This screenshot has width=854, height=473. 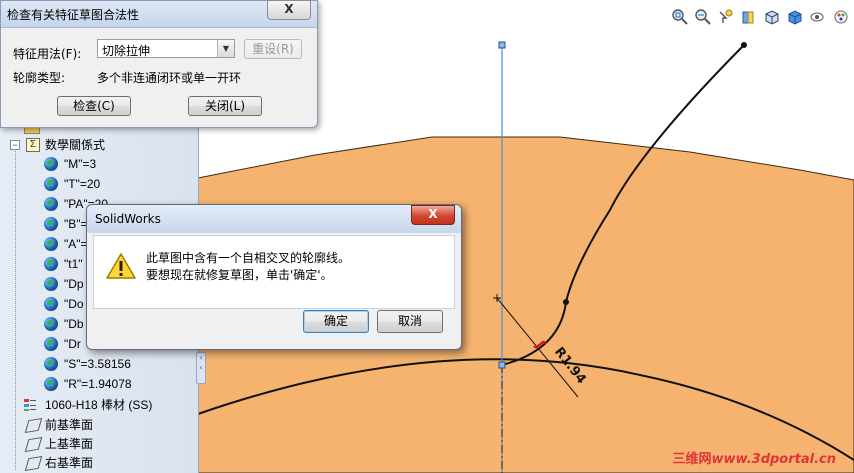 I want to click on equation-label: "Dr, so click(x=72, y=344).